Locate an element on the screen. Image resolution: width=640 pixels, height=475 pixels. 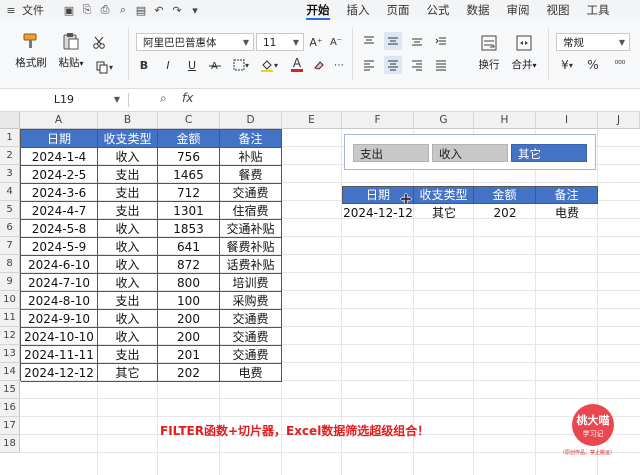
zoom-fx-icon: ⌕ is located at coordinates (163, 98).